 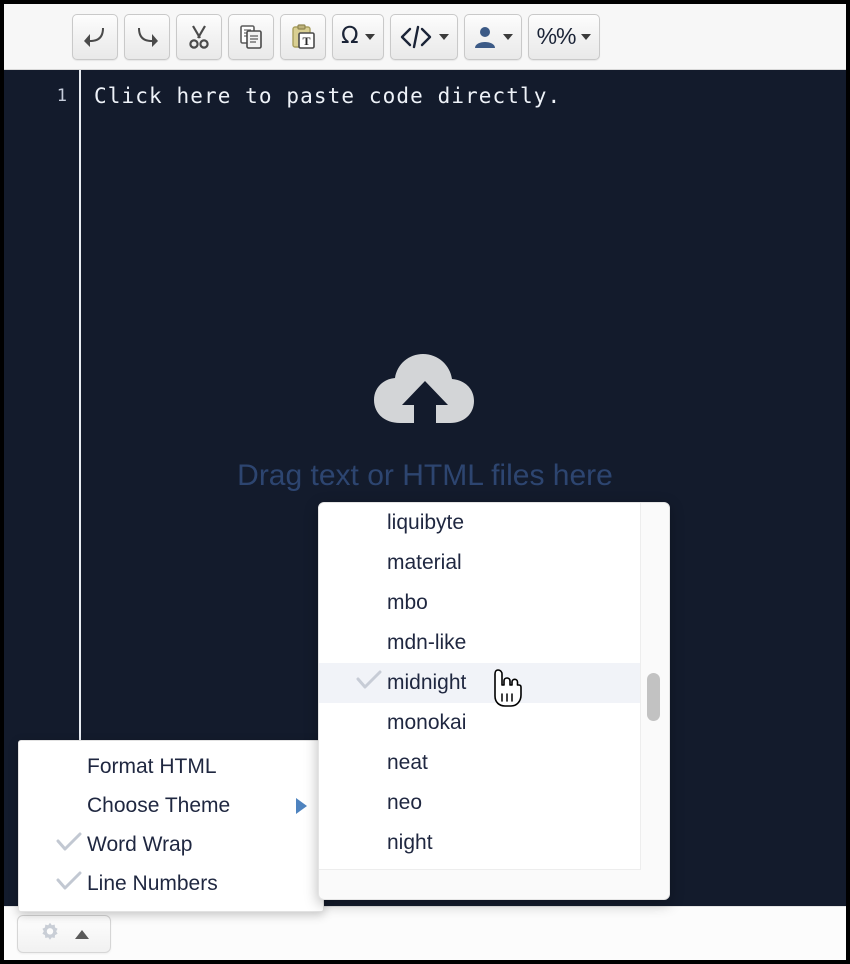 What do you see at coordinates (416, 37) in the screenshot?
I see `code-tags-icon` at bounding box center [416, 37].